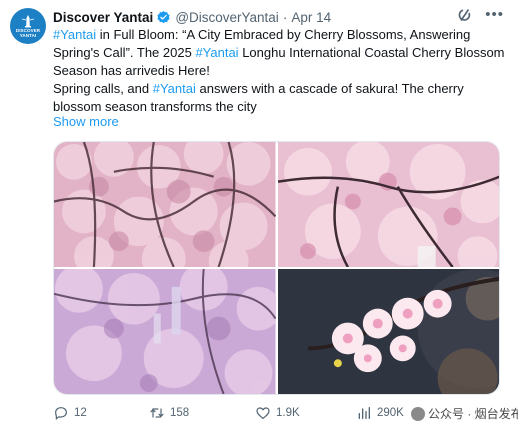 This screenshot has width=518, height=429. I want to click on show-more-link: Show more, so click(86, 121).